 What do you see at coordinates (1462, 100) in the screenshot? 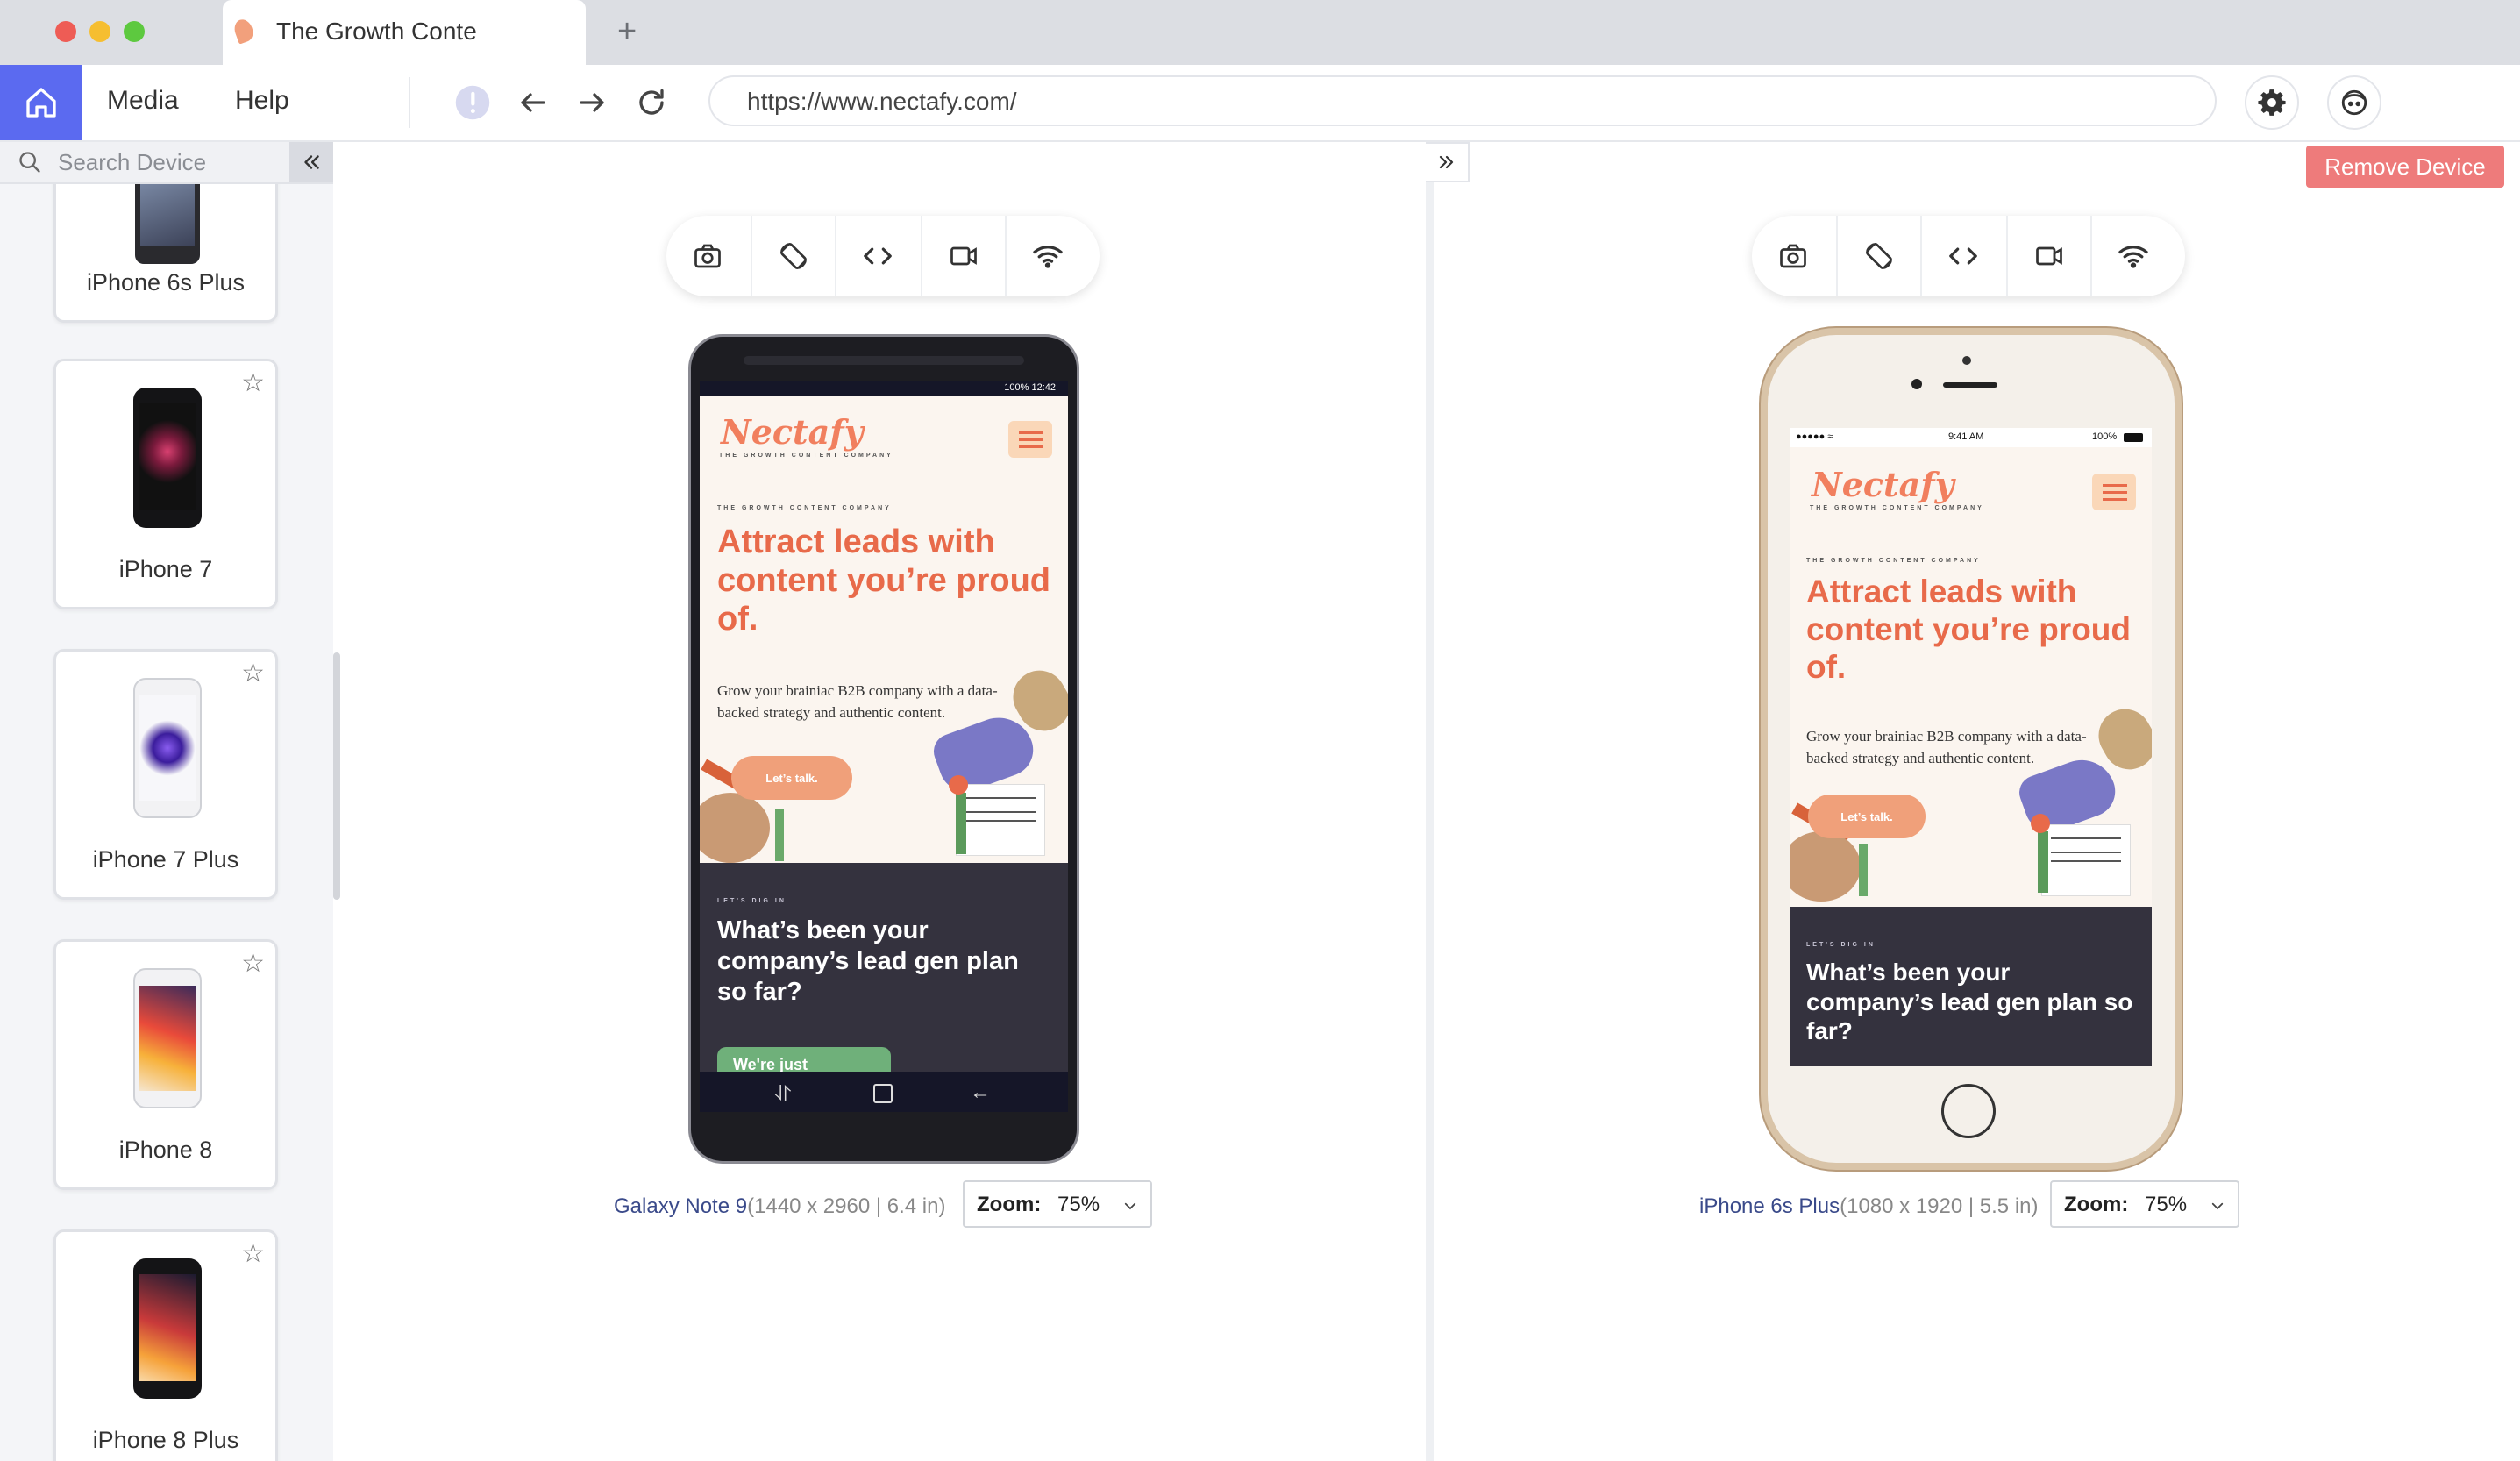
I see `address-bar: https://www.nectafy.com/` at bounding box center [1462, 100].